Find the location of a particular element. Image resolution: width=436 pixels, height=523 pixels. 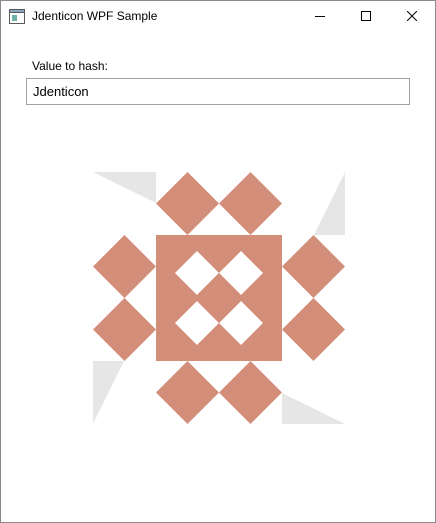

maximize-icon is located at coordinates (366, 16).